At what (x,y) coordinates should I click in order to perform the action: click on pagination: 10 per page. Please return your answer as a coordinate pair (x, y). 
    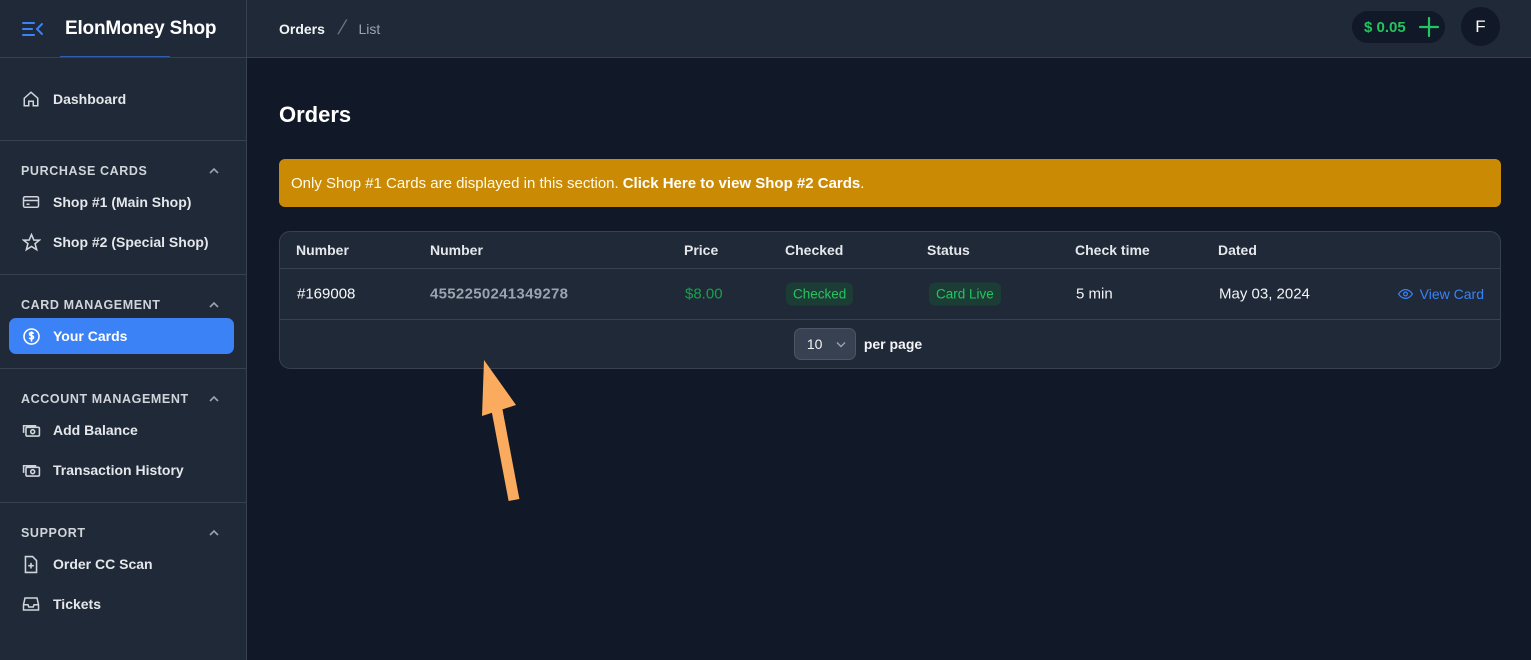
    Looking at the image, I should click on (890, 344).